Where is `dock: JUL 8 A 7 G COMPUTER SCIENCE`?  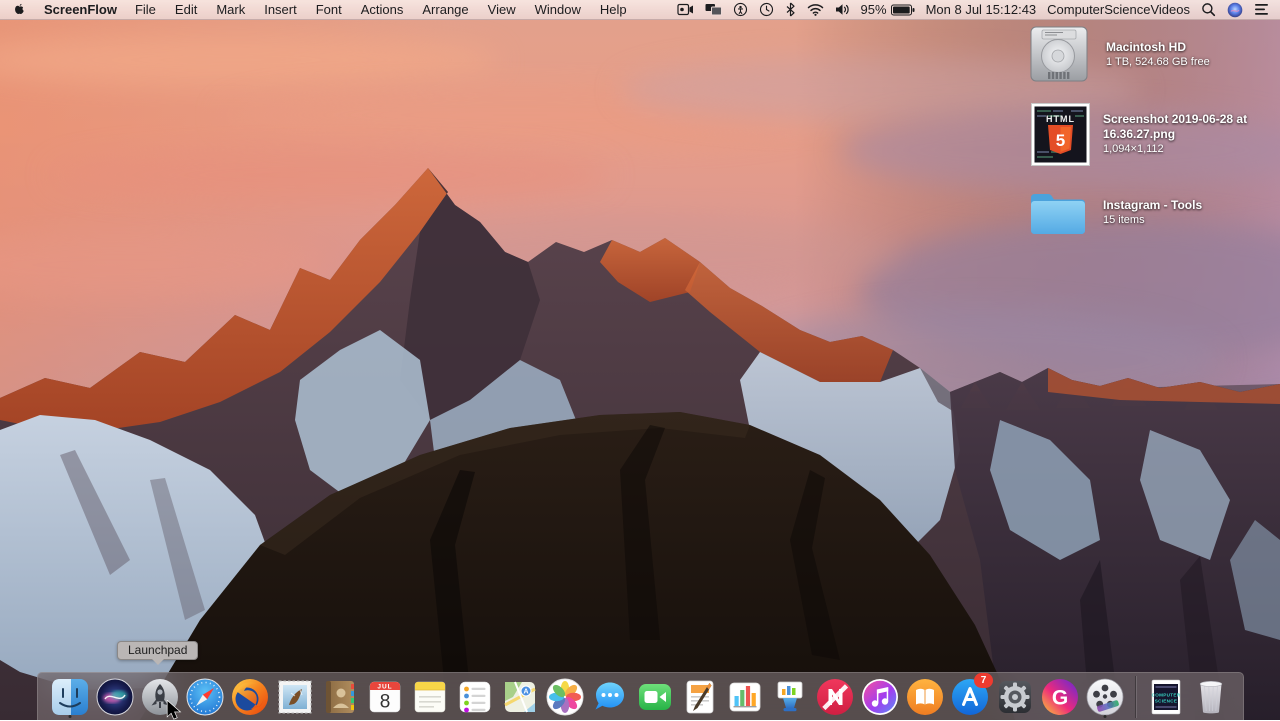 dock: JUL 8 A 7 G COMPUTER SCIENCE is located at coordinates (640, 696).